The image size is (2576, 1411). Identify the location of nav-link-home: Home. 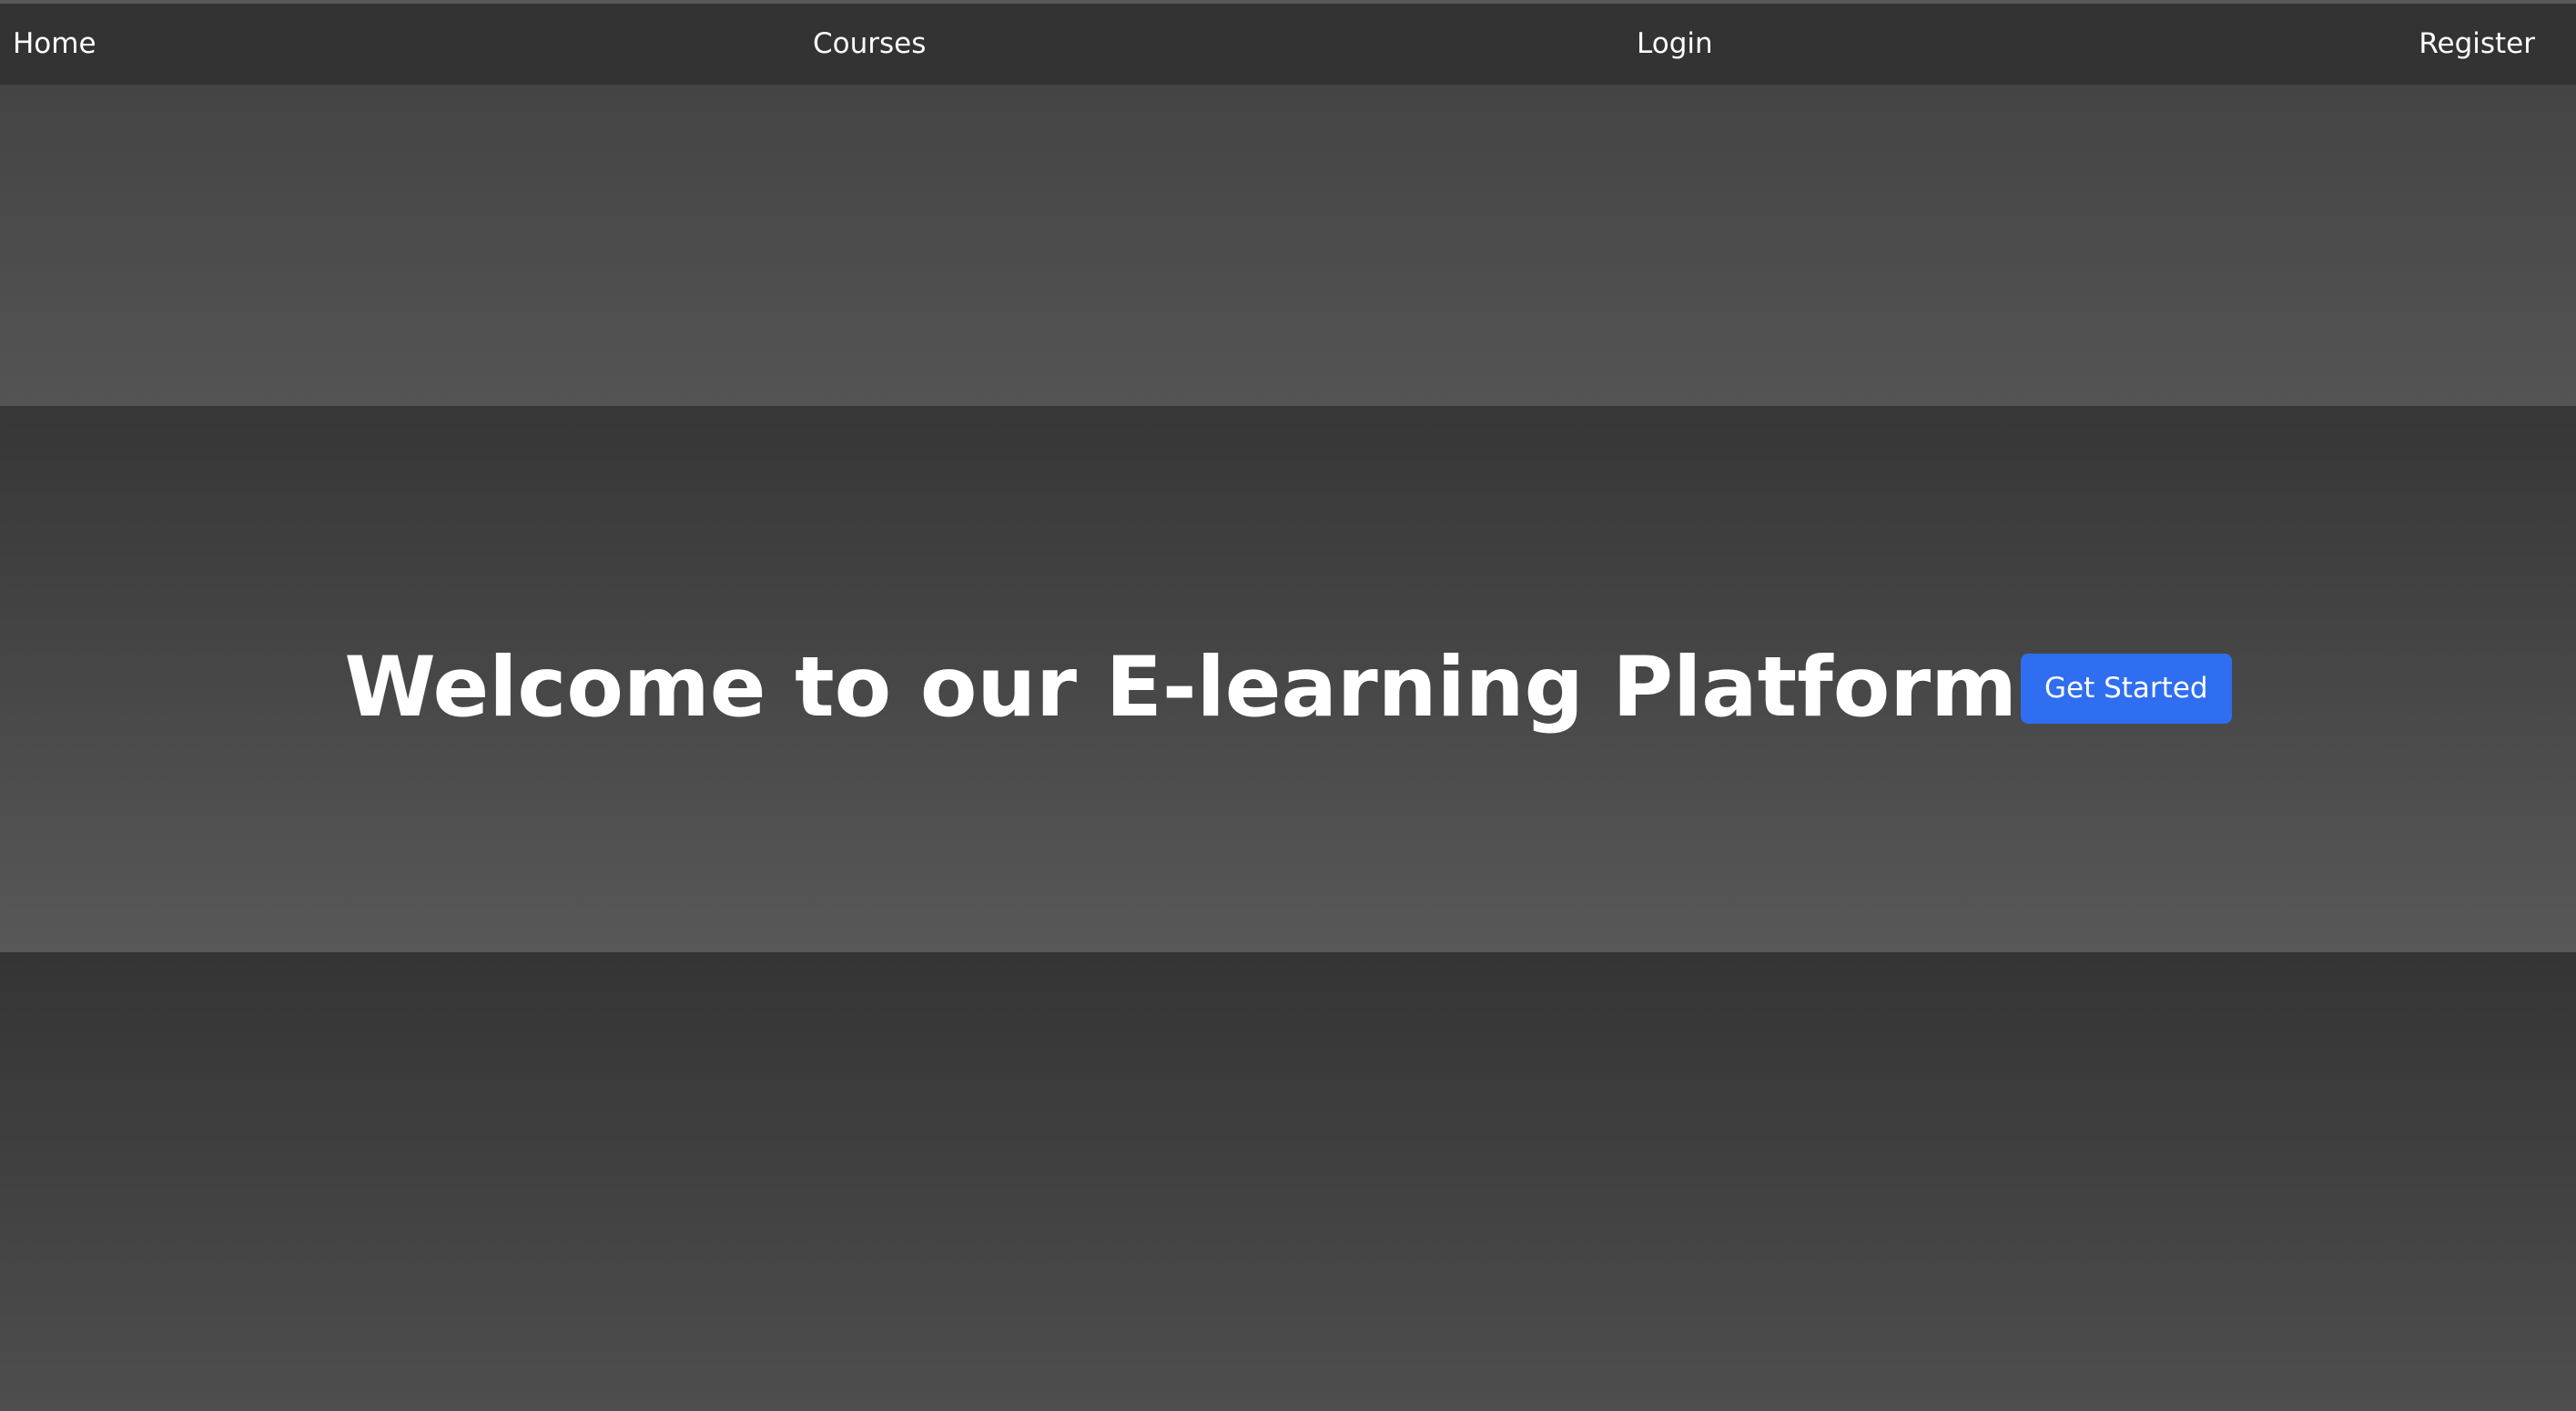
(54, 44).